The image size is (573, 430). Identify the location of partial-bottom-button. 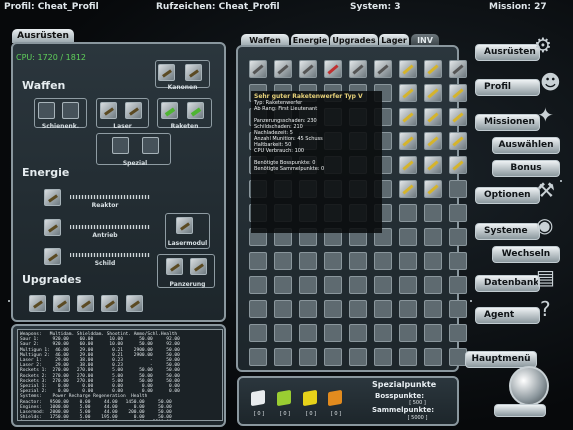
(520, 410).